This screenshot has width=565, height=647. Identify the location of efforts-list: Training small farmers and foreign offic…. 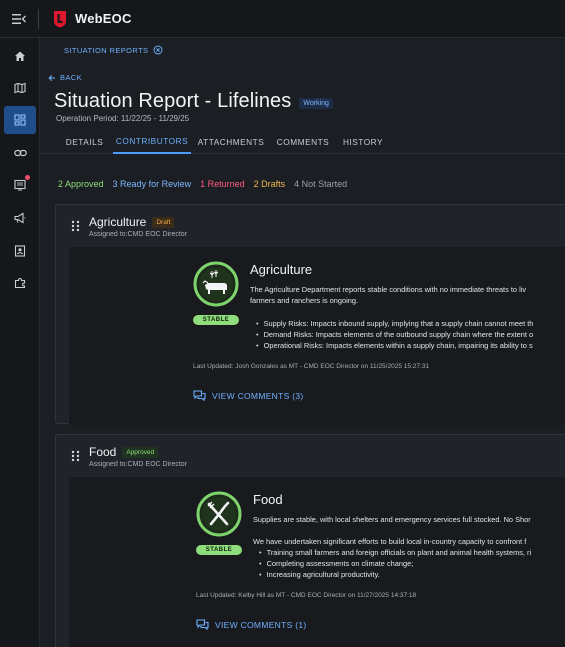
(395, 564).